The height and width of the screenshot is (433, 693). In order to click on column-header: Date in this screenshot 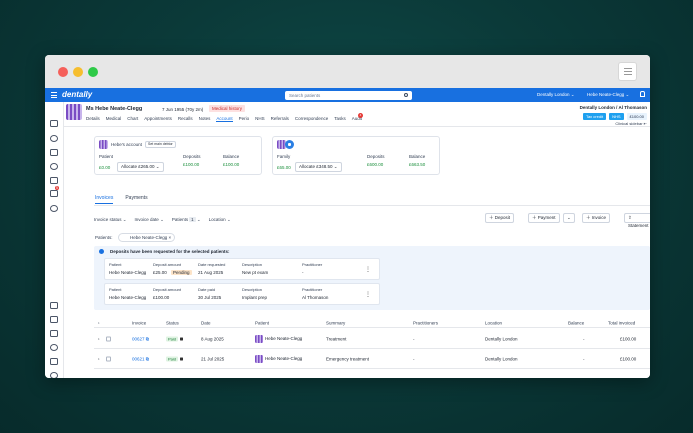, I will do `click(206, 322)`.